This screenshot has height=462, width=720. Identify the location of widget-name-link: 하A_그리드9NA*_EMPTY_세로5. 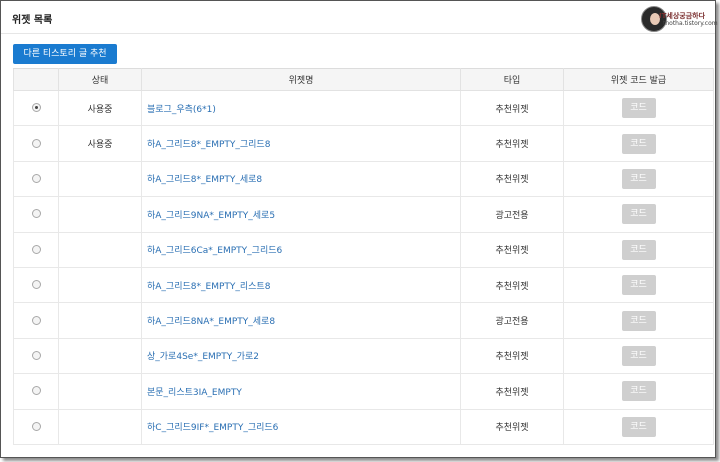
(301, 214).